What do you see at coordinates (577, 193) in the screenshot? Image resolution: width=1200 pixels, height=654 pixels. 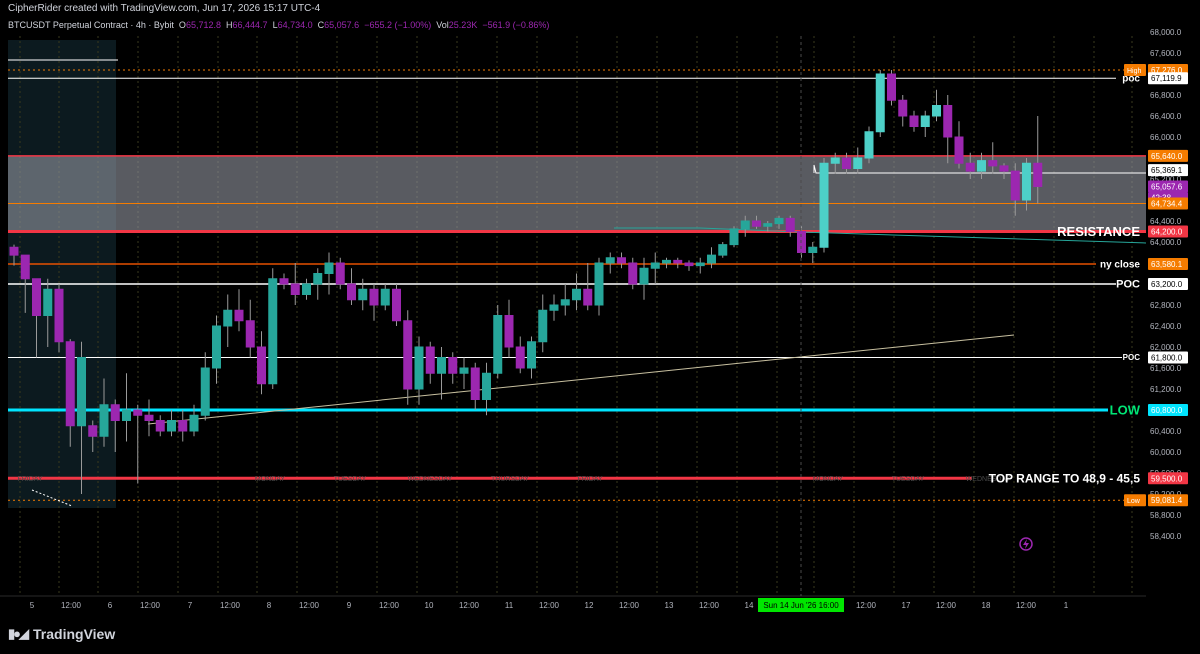 I see `resistance-zone` at bounding box center [577, 193].